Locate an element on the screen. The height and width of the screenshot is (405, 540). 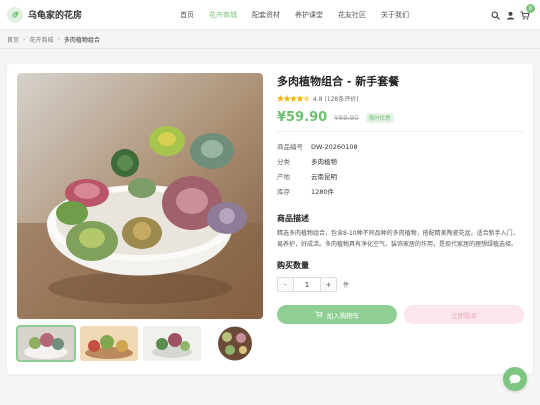
quantity-stepper: - 1 + is located at coordinates (307, 284).